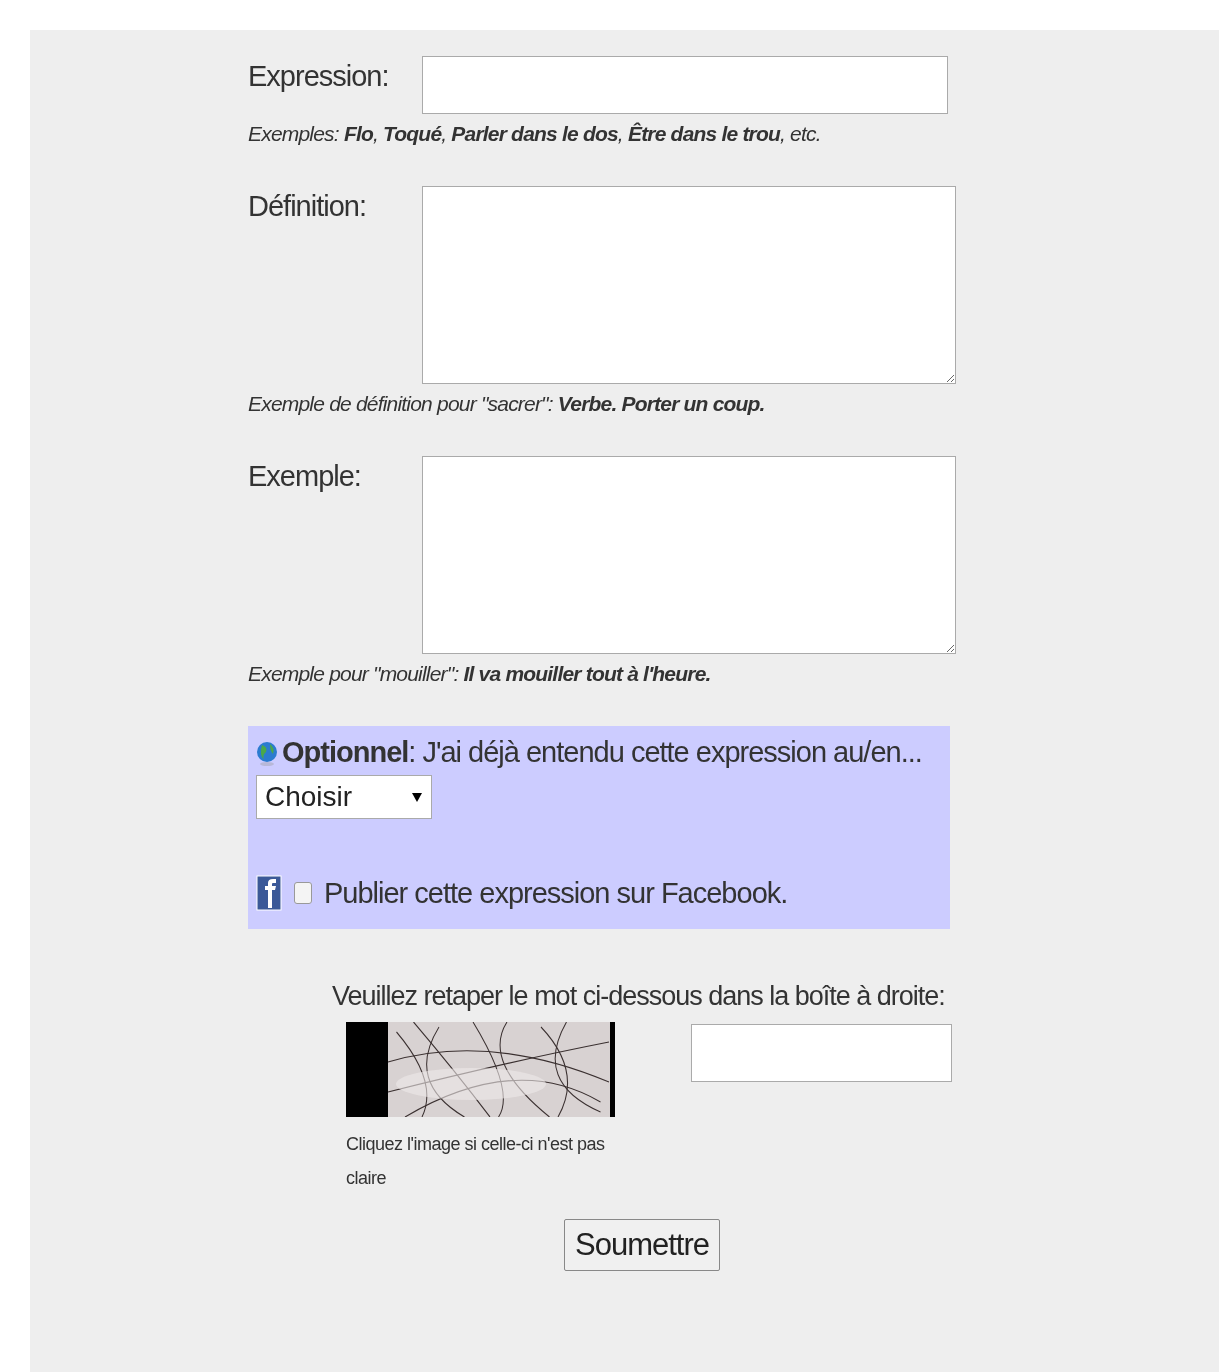 The width and height of the screenshot is (1219, 1372). What do you see at coordinates (319, 76) in the screenshot?
I see `field-label: Expression:` at bounding box center [319, 76].